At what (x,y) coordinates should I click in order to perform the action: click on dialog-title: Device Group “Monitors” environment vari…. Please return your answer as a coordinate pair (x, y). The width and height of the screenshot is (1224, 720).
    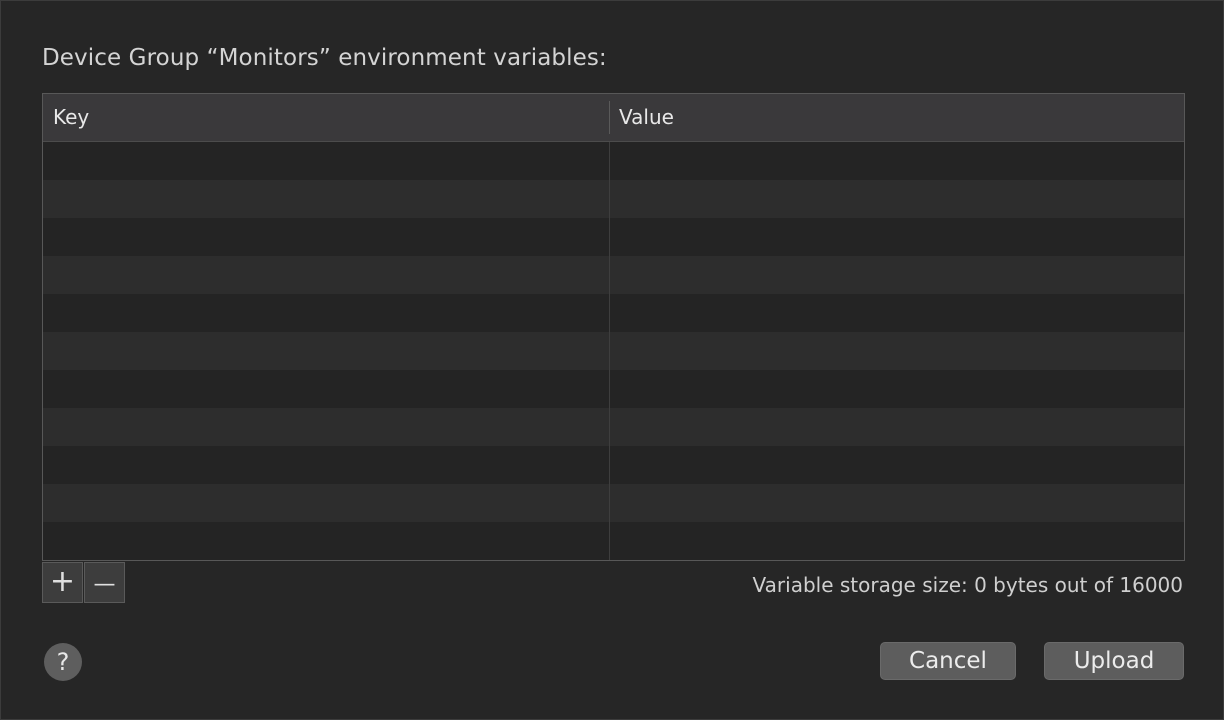
    Looking at the image, I should click on (324, 58).